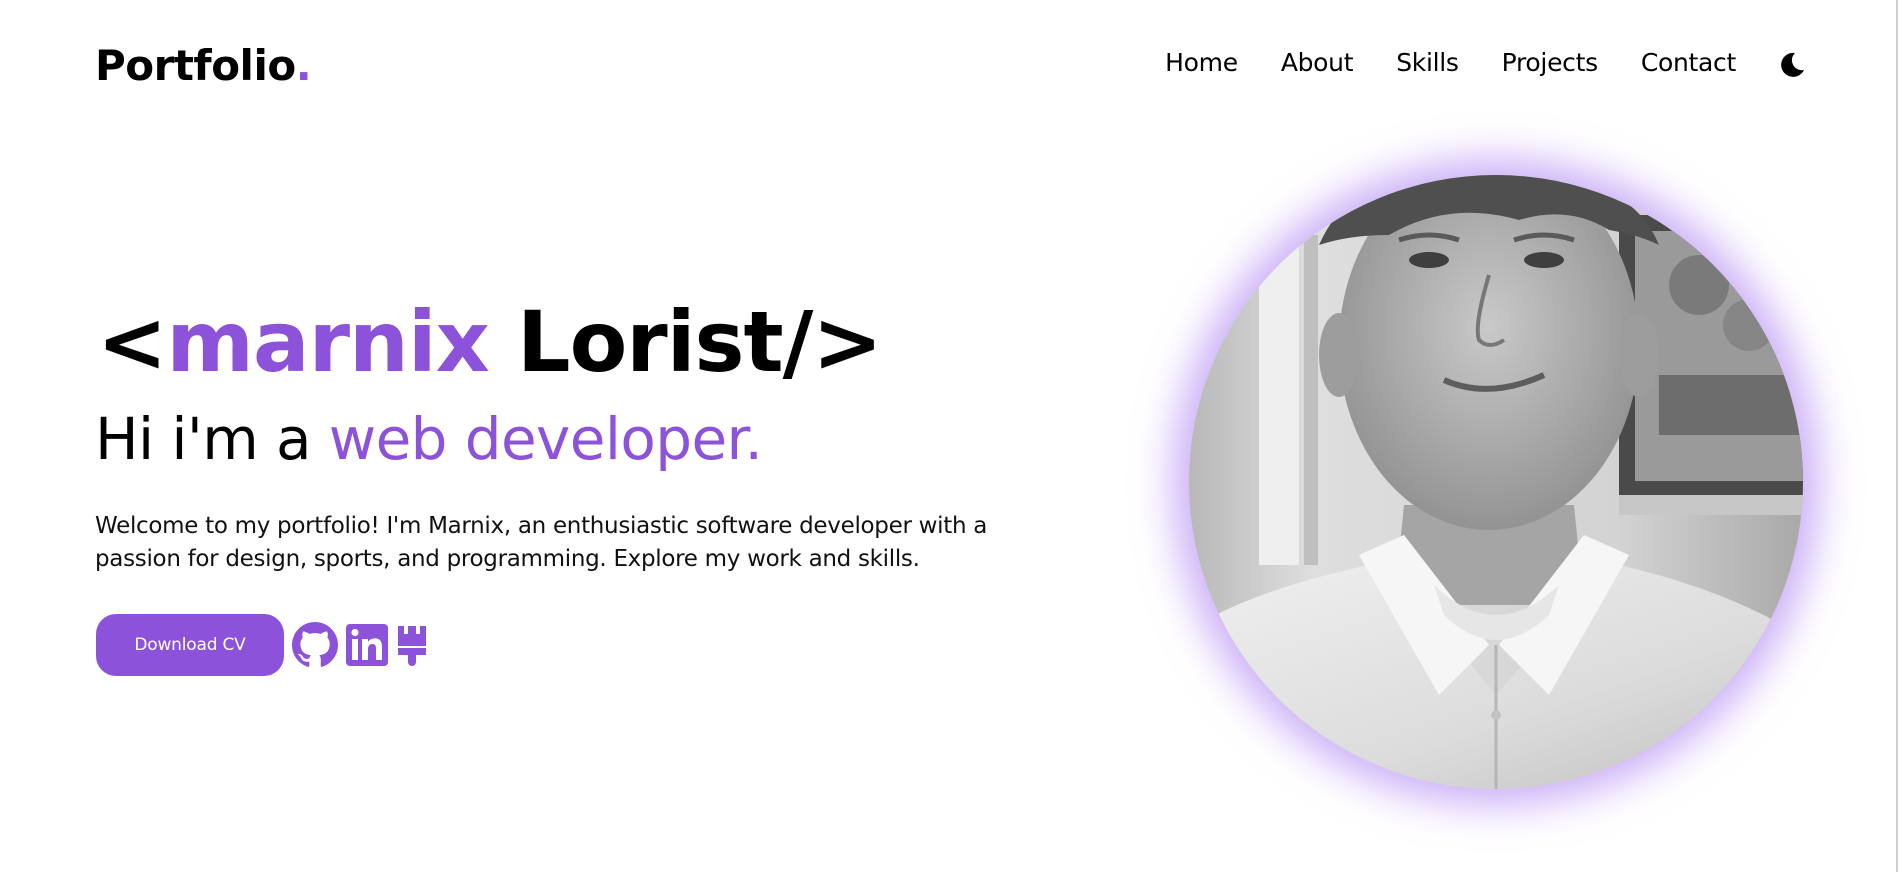  What do you see at coordinates (327, 342) in the screenshot?
I see `title-first-name: marnix` at bounding box center [327, 342].